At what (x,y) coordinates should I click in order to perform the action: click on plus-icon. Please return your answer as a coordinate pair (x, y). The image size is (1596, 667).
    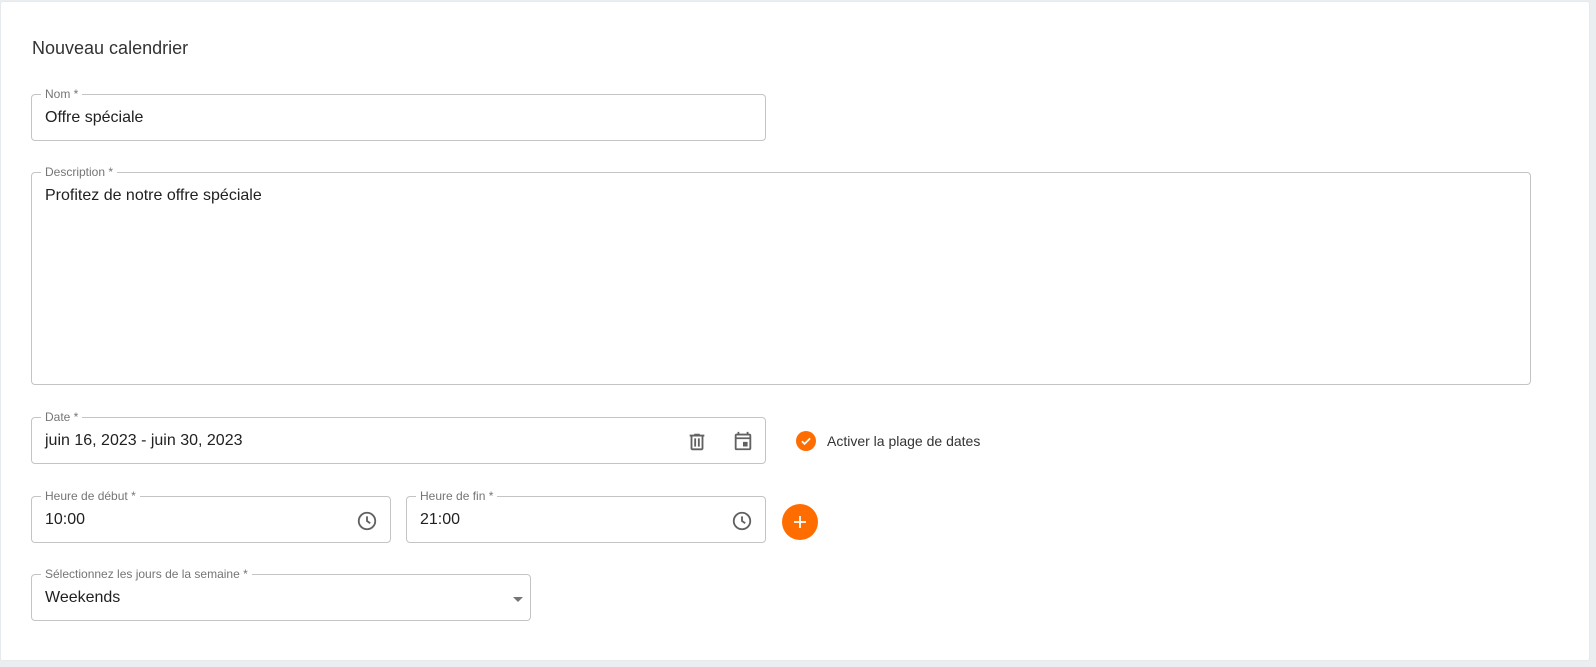
    Looking at the image, I should click on (800, 522).